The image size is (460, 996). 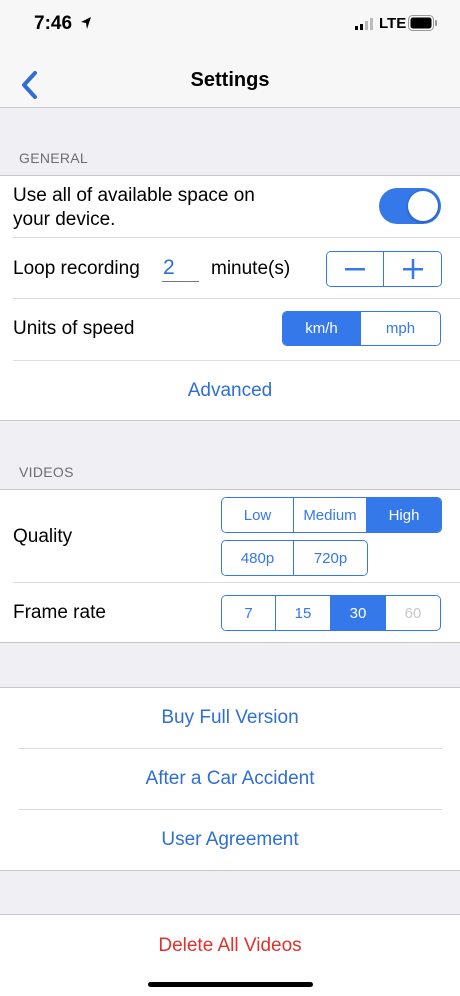 I want to click on loop-stepper, so click(x=384, y=269).